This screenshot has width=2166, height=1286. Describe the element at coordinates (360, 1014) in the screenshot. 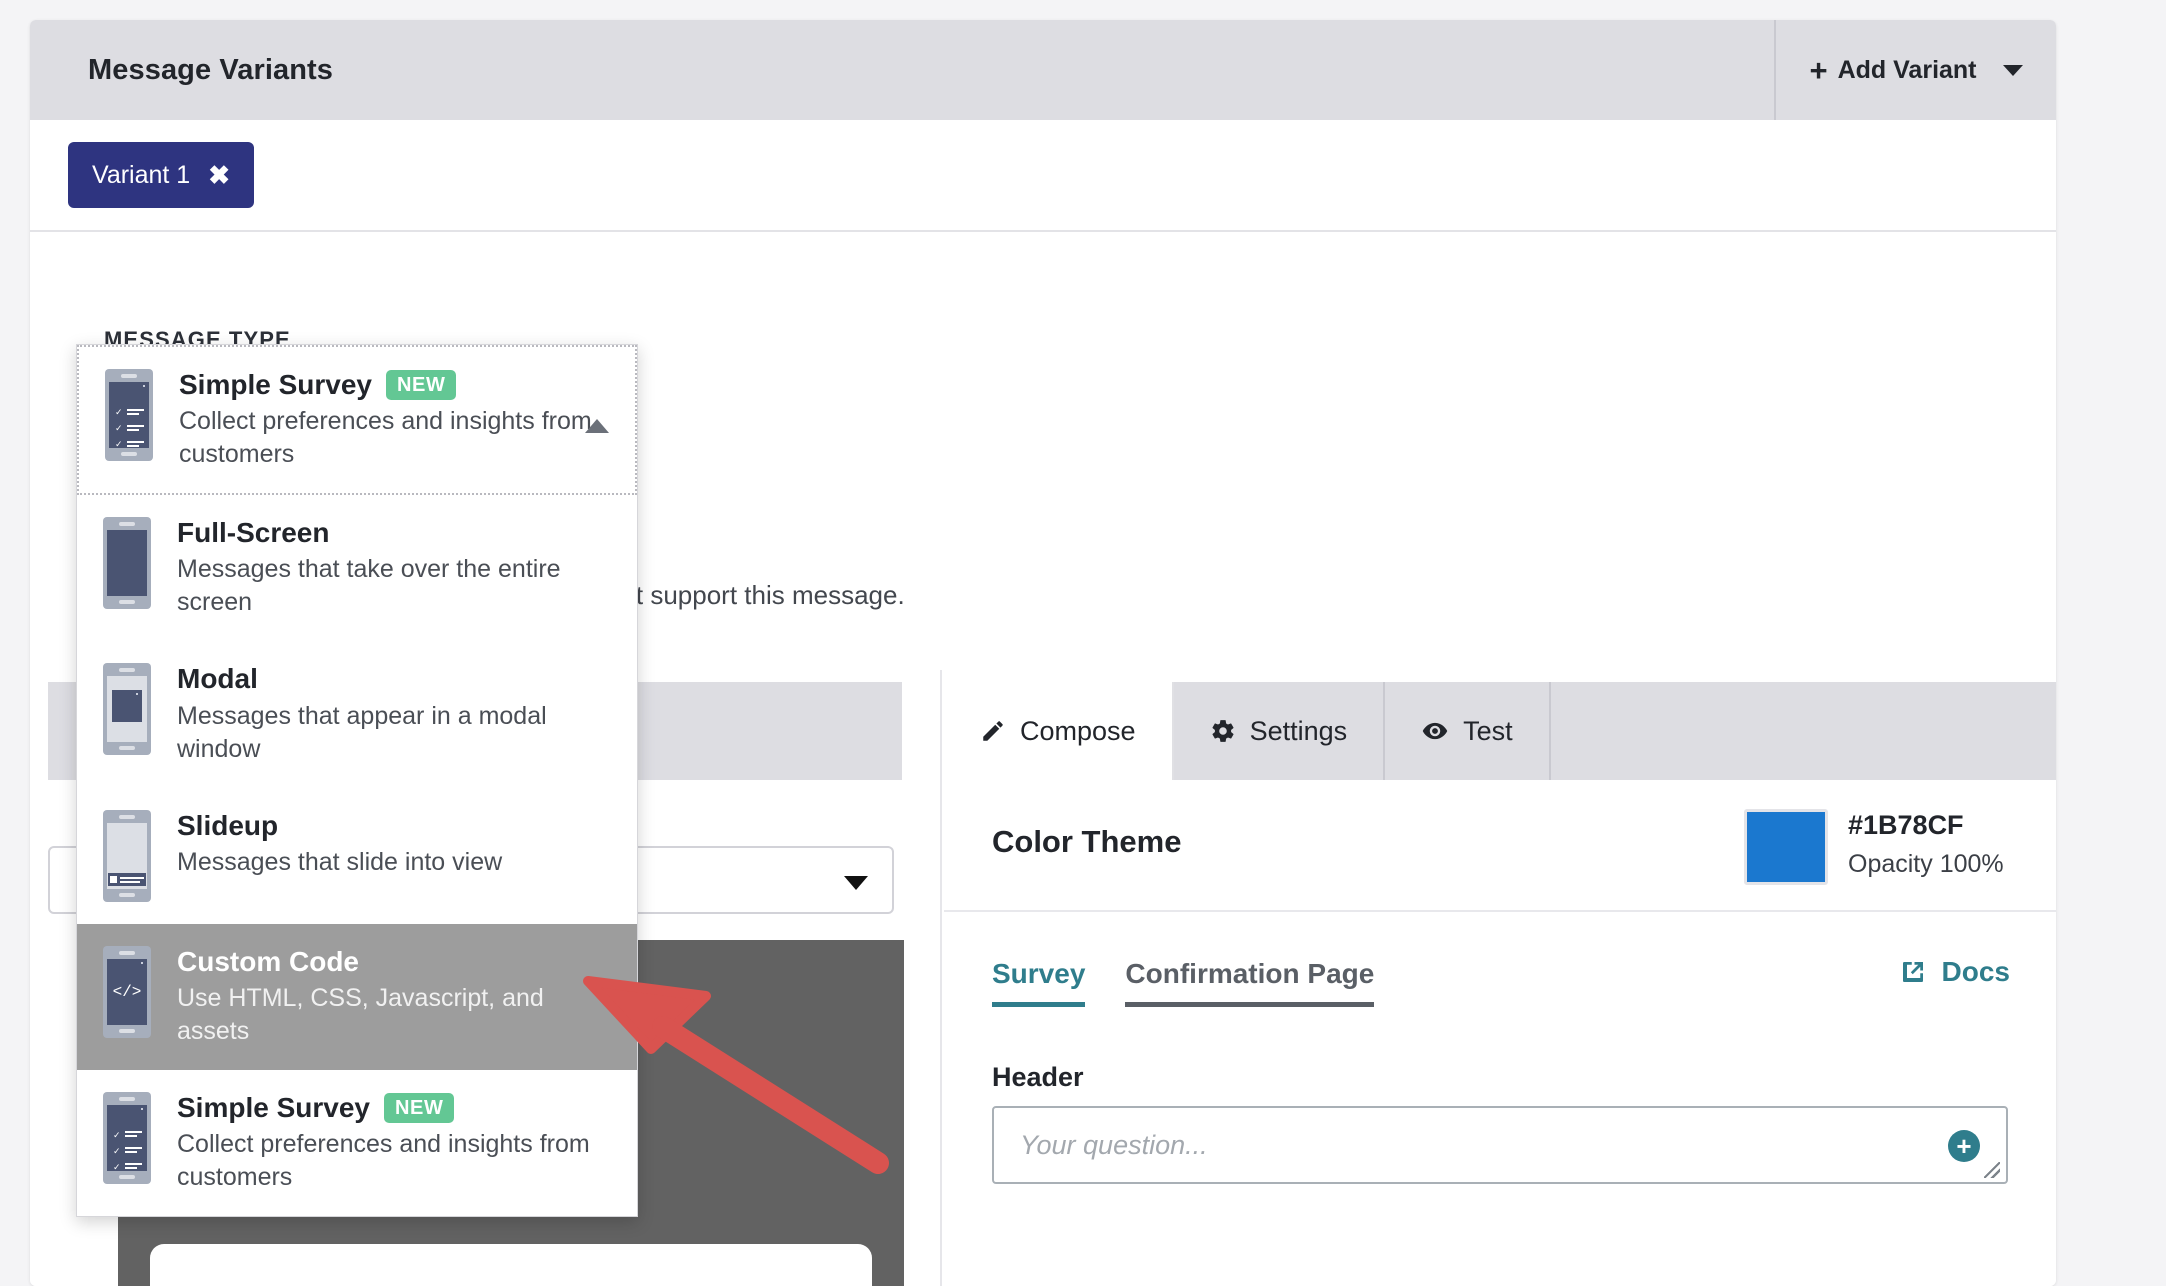

I see `dropdown-option-description: Use HTML, CSS, Javascript, and assets` at that location.